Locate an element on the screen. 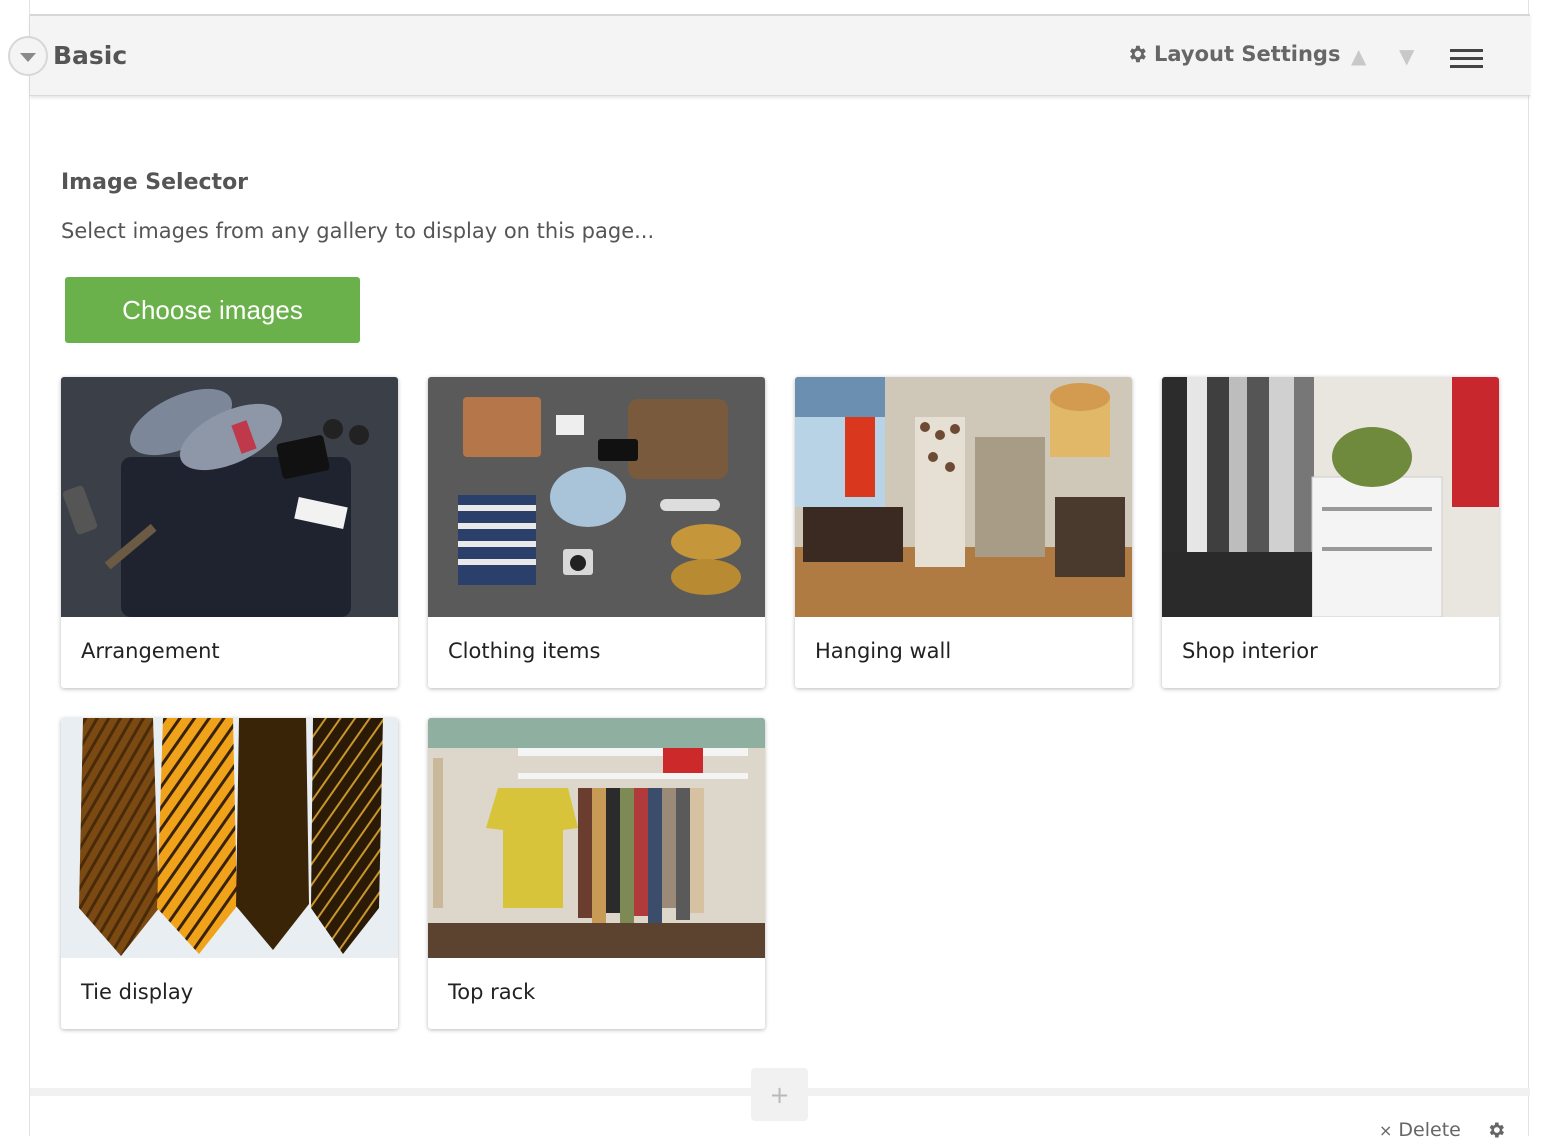  section-title: Image Selector is located at coordinates (155, 182).